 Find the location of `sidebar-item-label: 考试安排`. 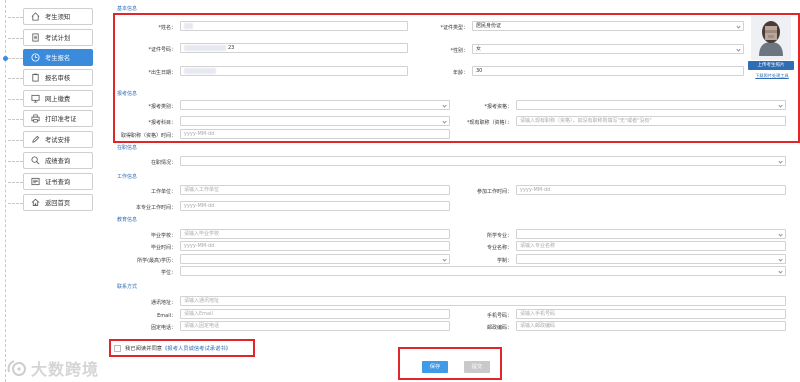

sidebar-item-label: 考试安排 is located at coordinates (58, 140).